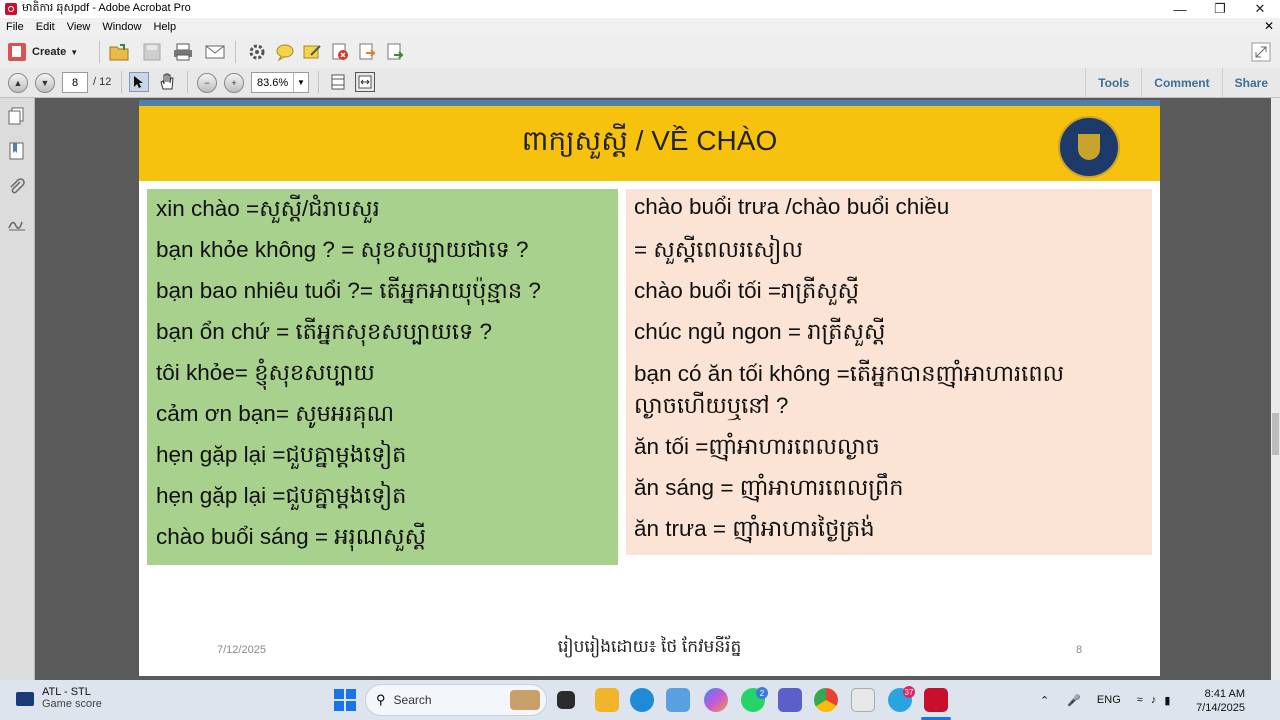  What do you see at coordinates (640, 52) in the screenshot?
I see `main-toolbar: Create ▼` at bounding box center [640, 52].